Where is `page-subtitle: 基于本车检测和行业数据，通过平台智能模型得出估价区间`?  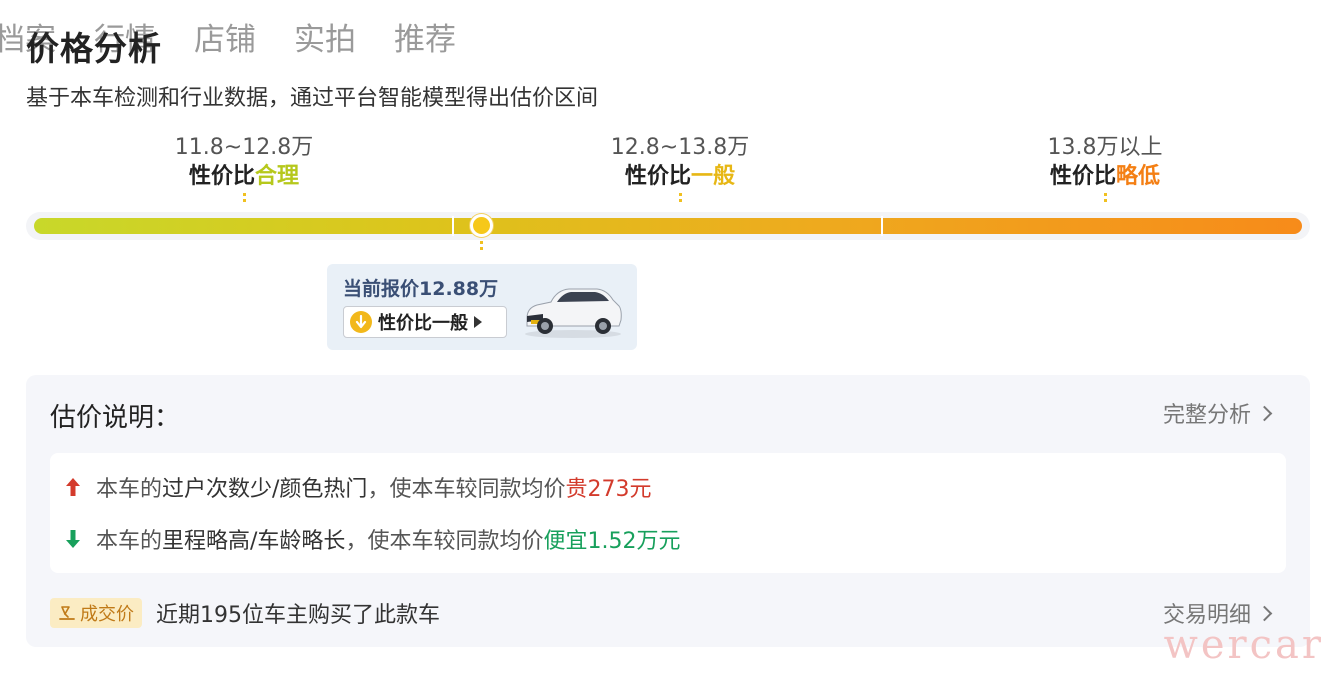 page-subtitle: 基于本车检测和行业数据，通过平台智能模型得出估价区间 is located at coordinates (312, 98).